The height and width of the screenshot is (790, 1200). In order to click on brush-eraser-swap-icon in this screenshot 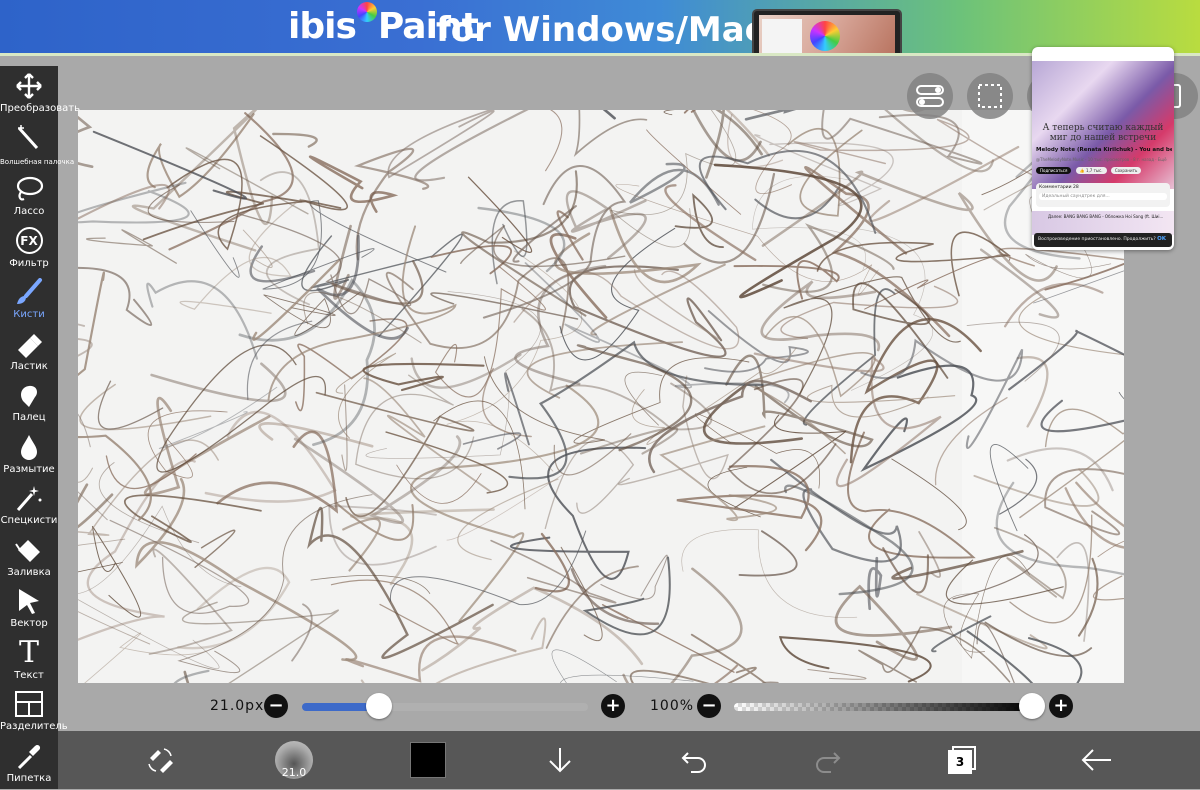, I will do `click(160, 760)`.